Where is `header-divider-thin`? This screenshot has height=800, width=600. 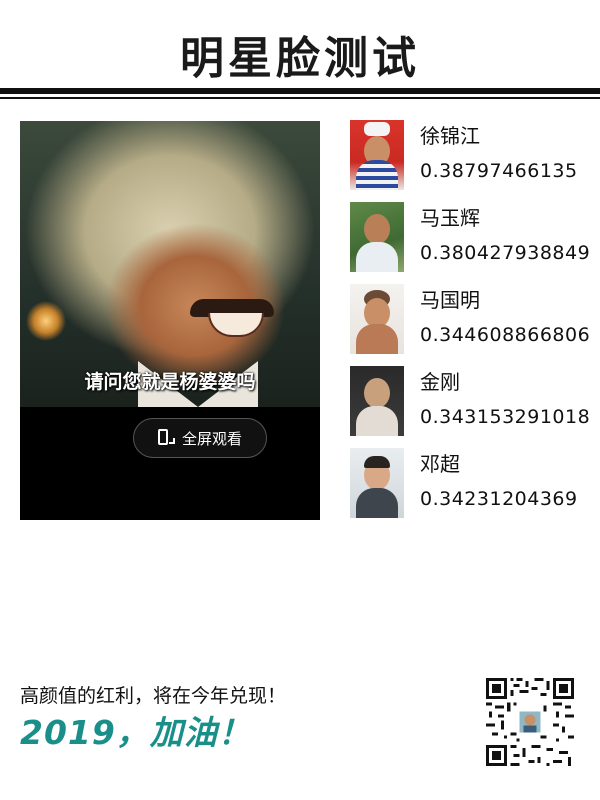 header-divider-thin is located at coordinates (300, 98).